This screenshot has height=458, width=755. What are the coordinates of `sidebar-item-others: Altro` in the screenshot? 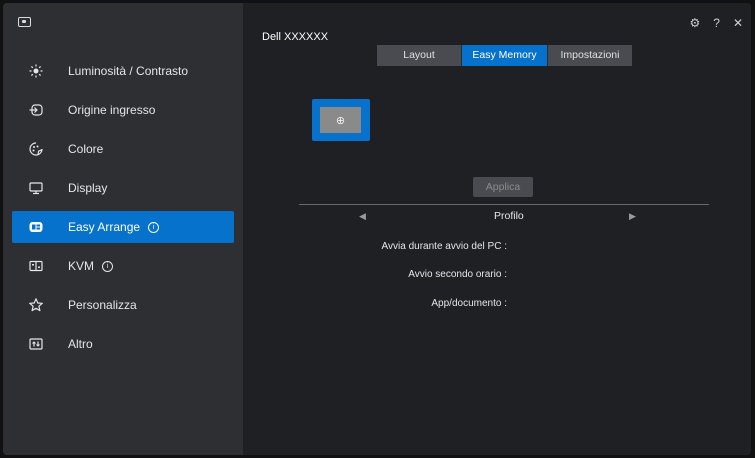 It's located at (123, 344).